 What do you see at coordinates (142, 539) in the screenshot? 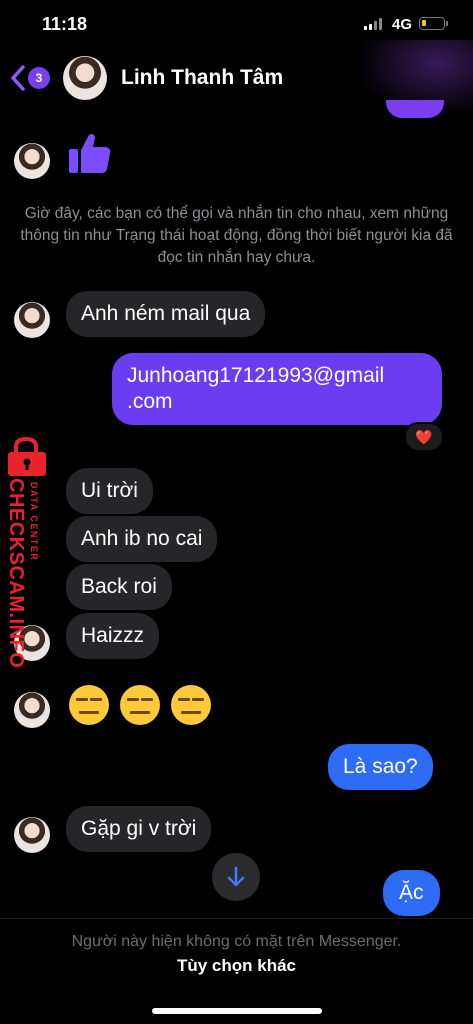
I see `message-bubble-incoming: Anh ib no cai` at bounding box center [142, 539].